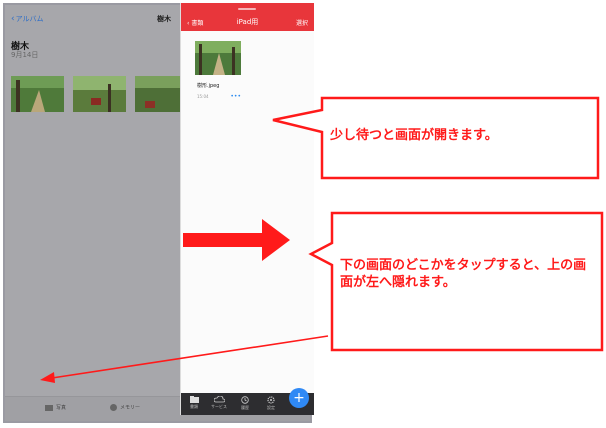  Describe the element at coordinates (190, 357) in the screenshot. I see `left-arrow-line` at that location.